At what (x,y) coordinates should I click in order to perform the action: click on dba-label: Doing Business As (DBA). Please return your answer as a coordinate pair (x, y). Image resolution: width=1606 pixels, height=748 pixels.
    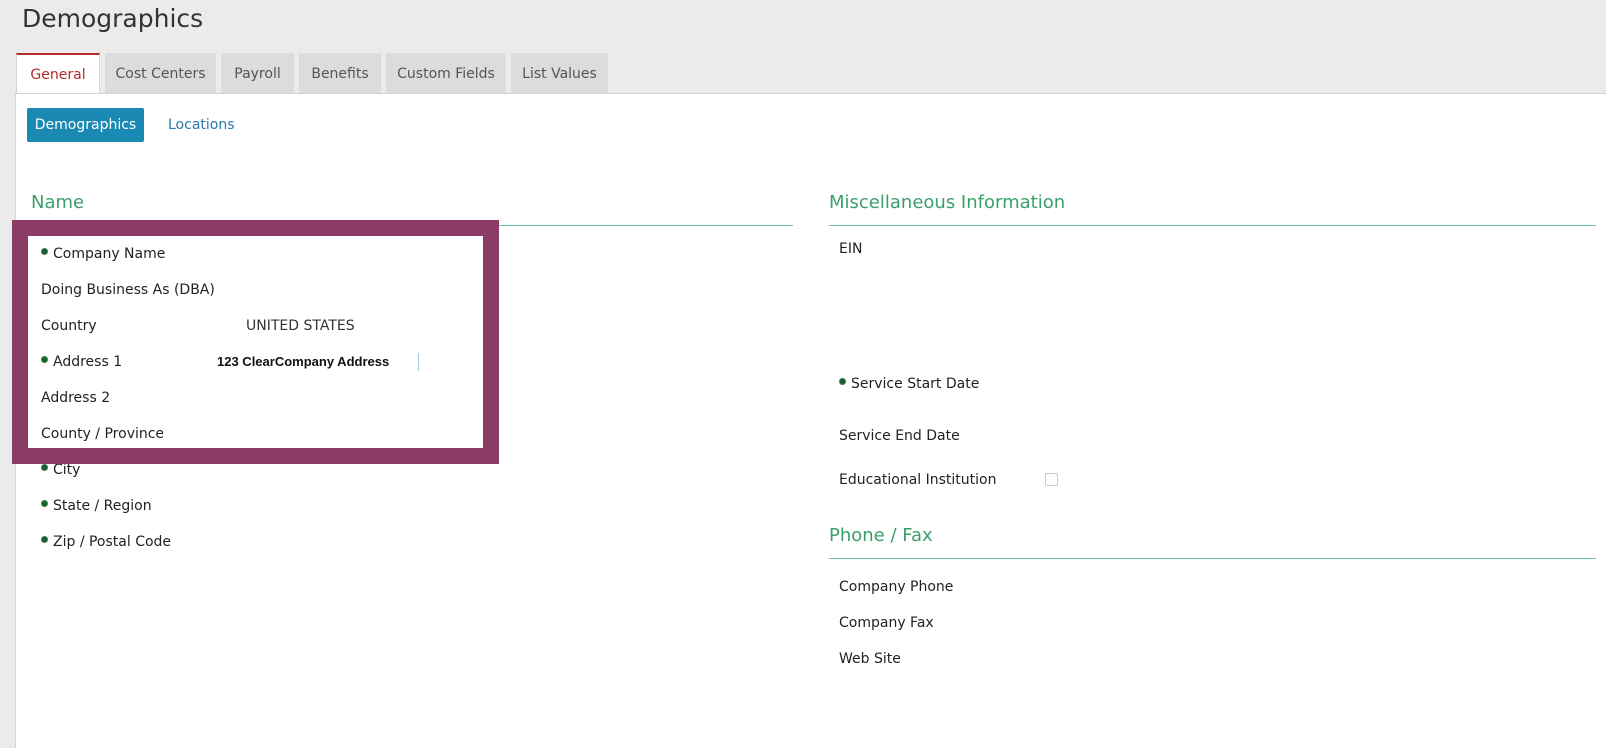
    Looking at the image, I should click on (128, 290).